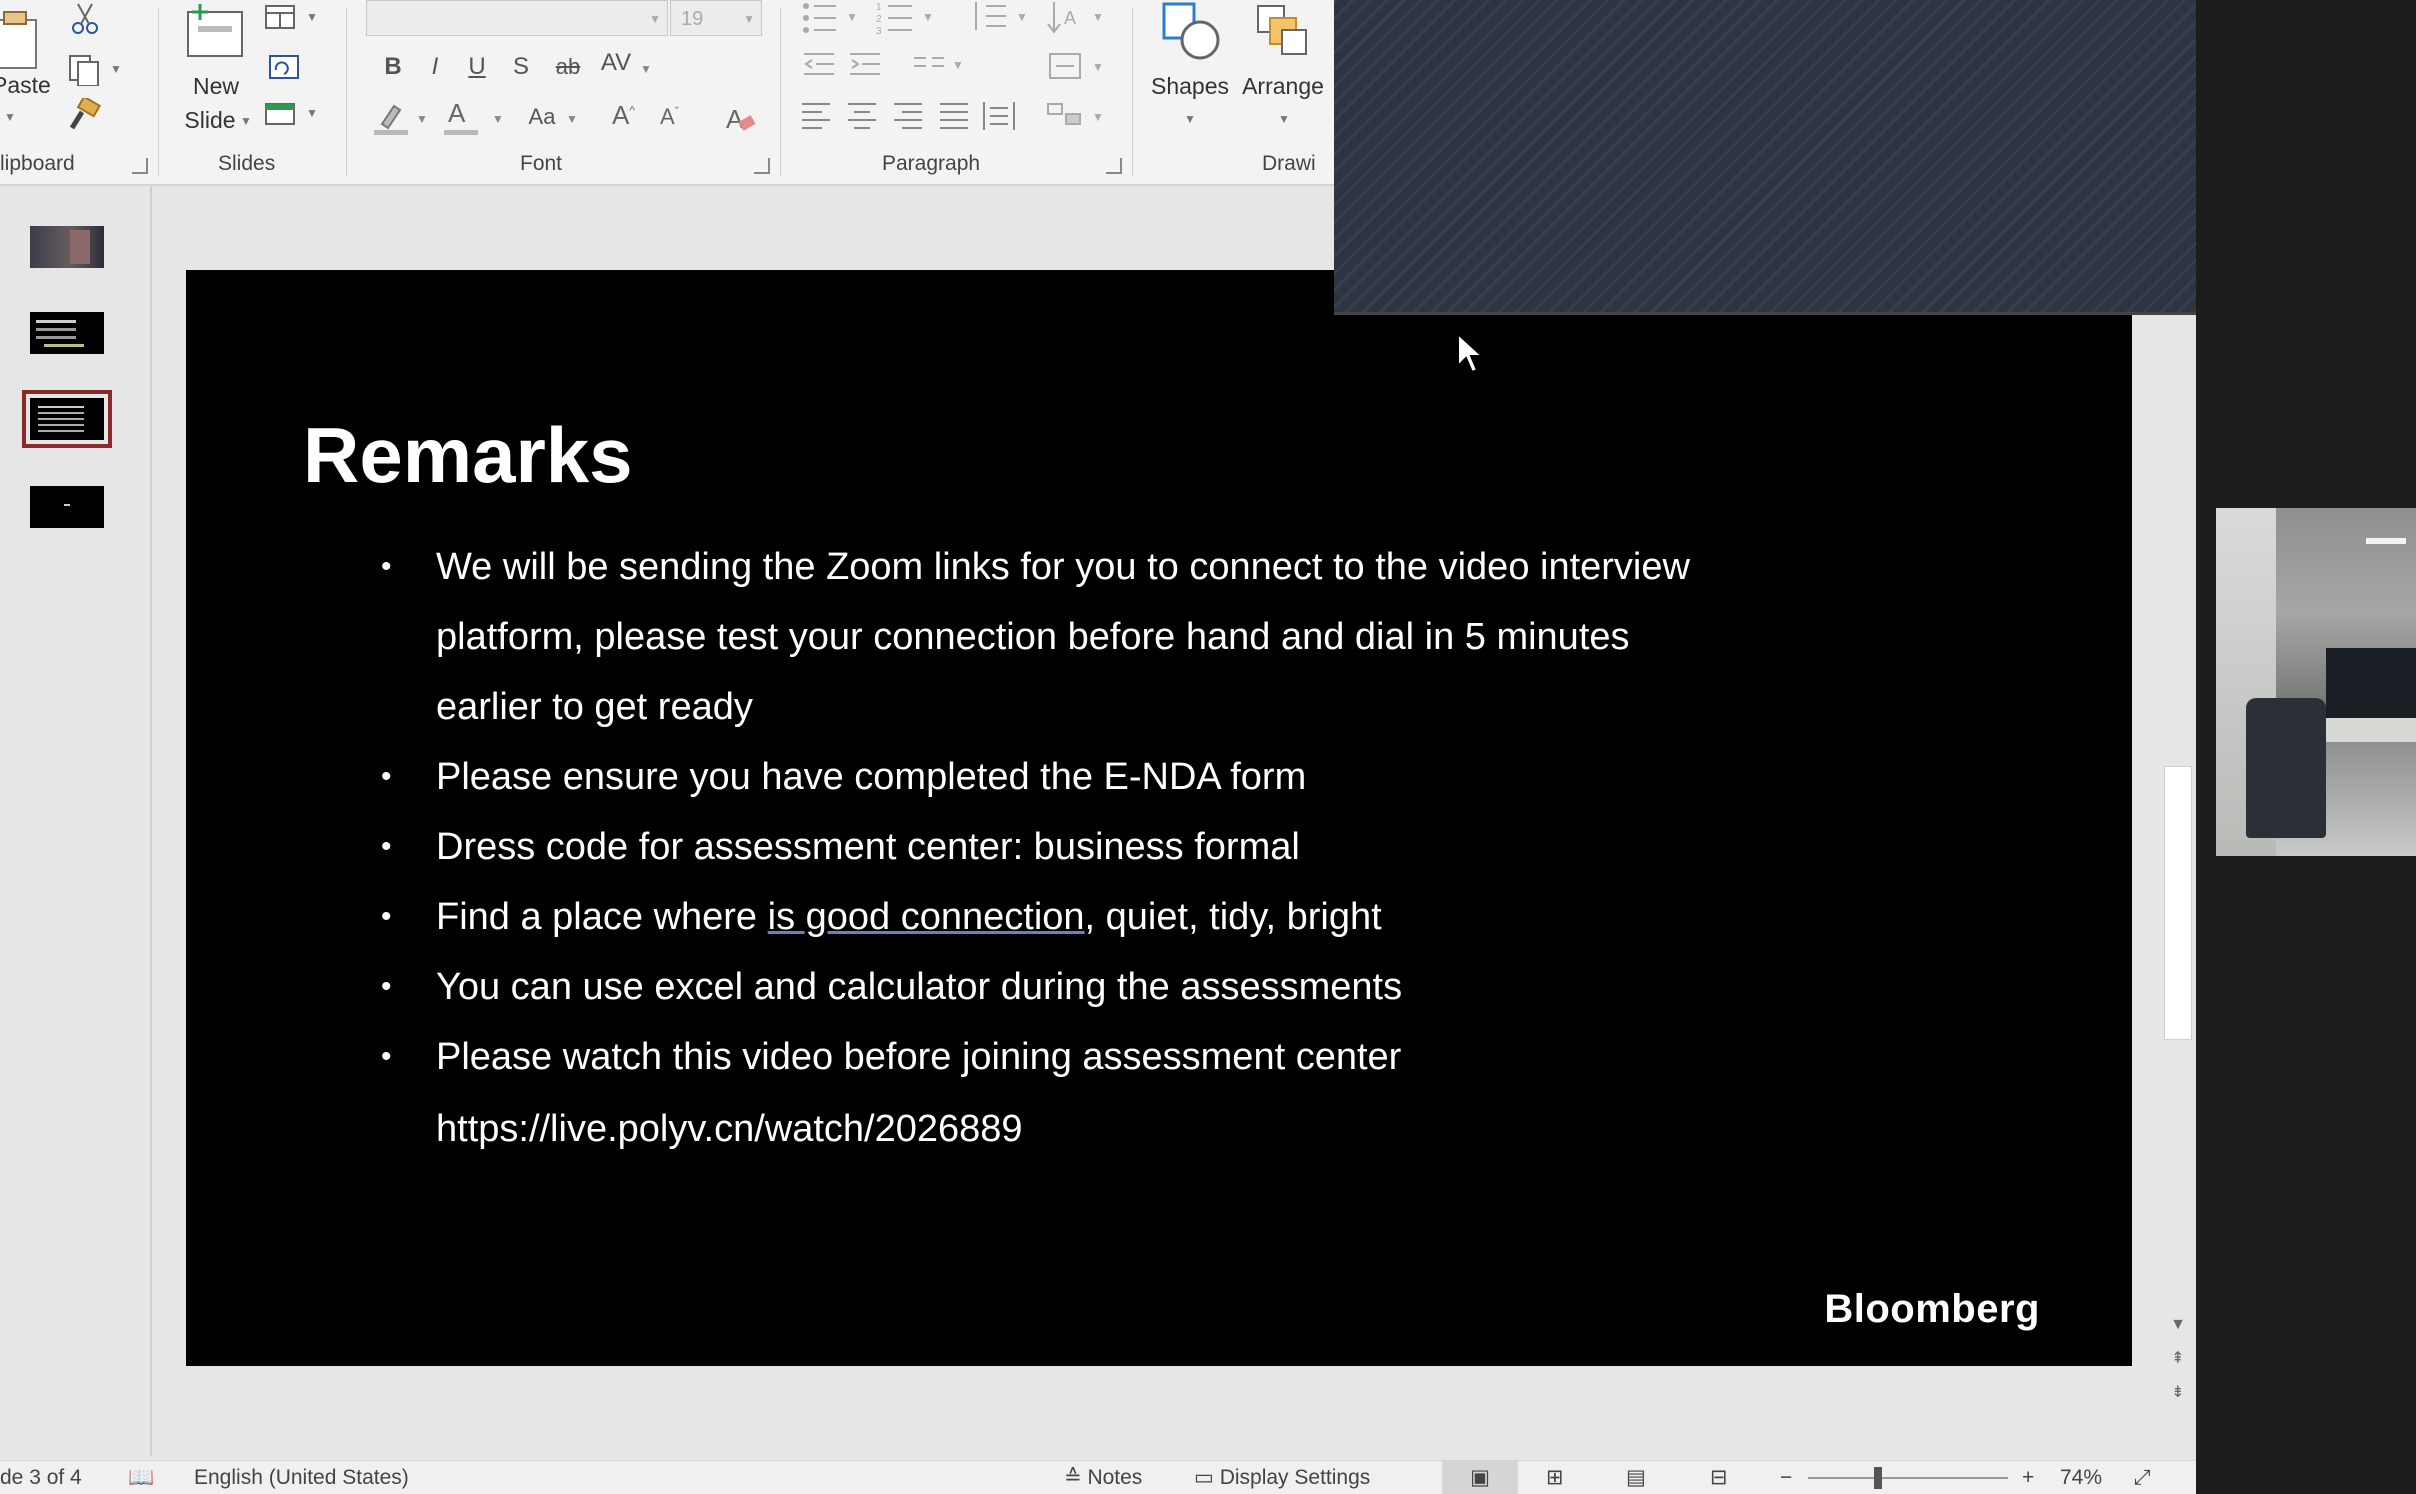 This screenshot has height=1494, width=2416. I want to click on reset-slide-icon, so click(284, 67).